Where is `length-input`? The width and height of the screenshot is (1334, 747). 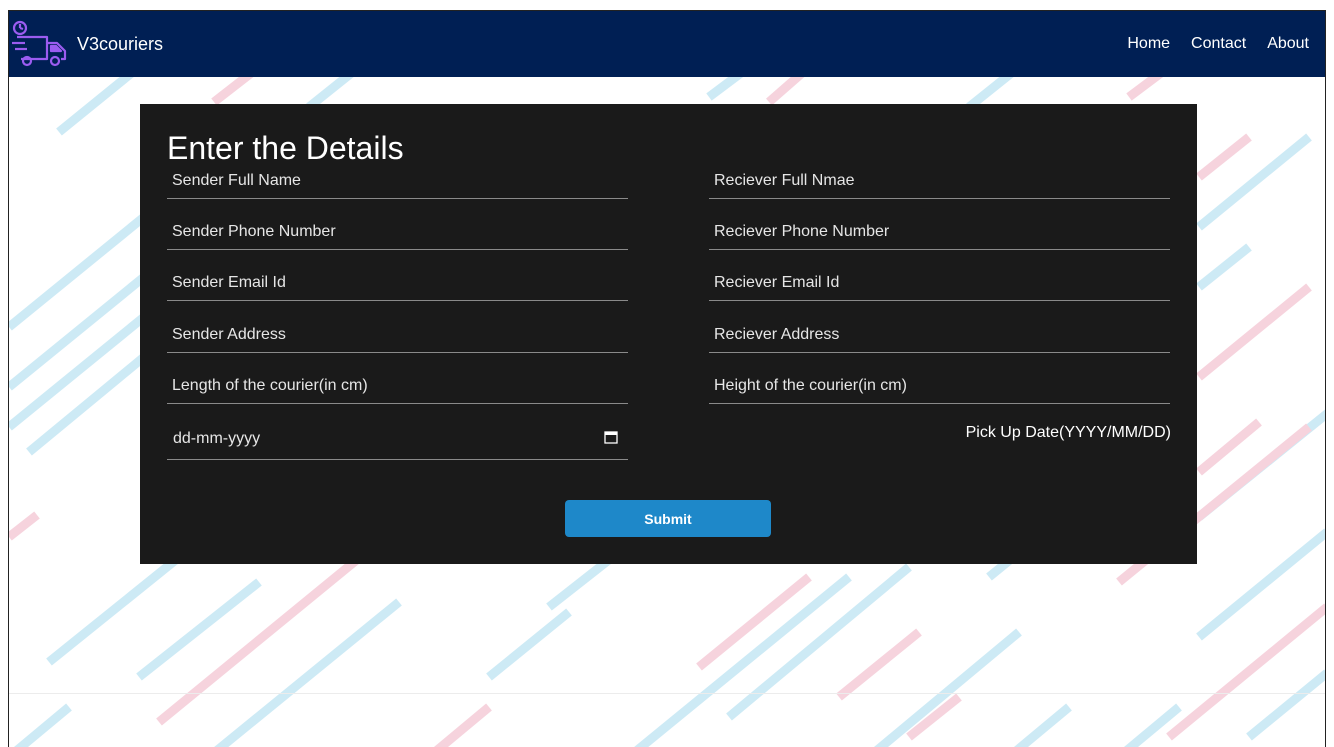
length-input is located at coordinates (397, 386).